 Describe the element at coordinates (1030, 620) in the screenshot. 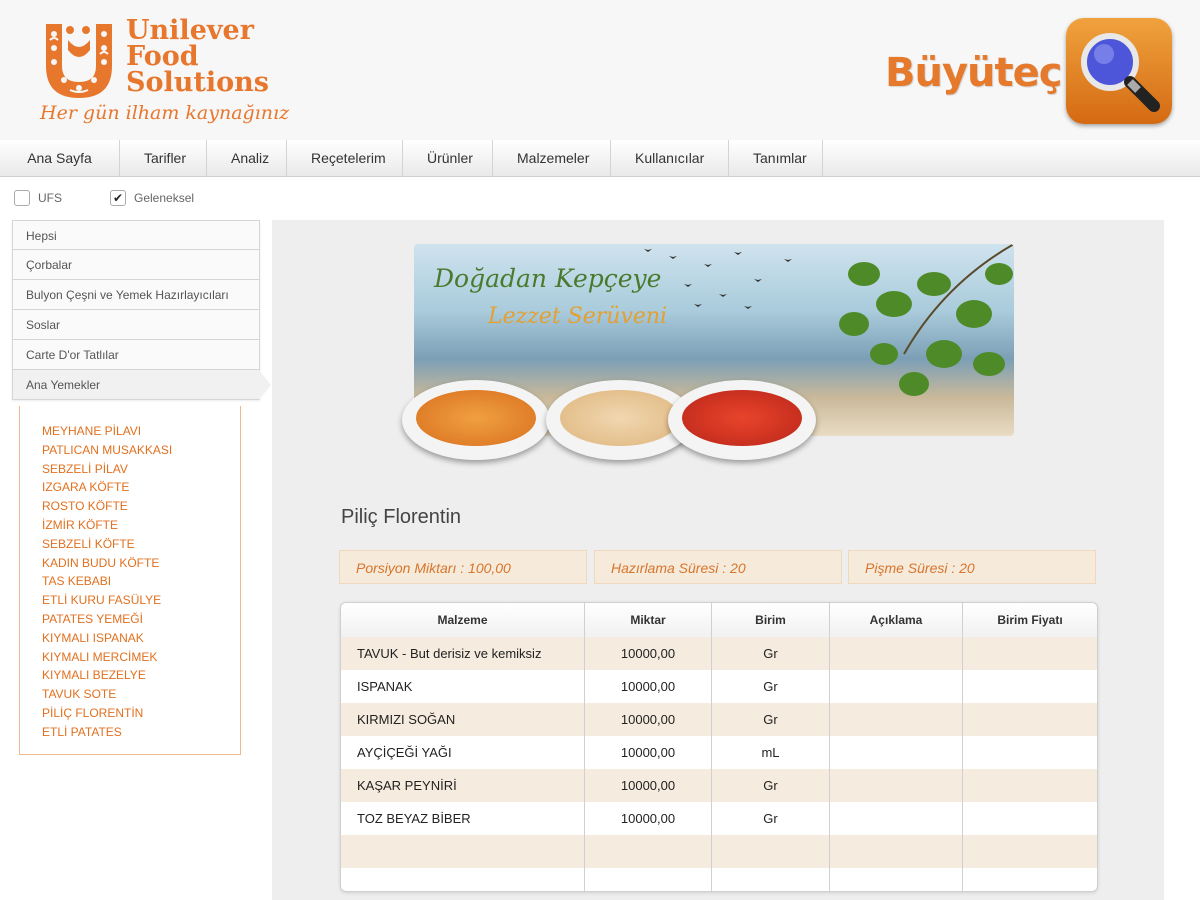

I see `column-header-birim-fiyati: Birim Fiyatı` at that location.